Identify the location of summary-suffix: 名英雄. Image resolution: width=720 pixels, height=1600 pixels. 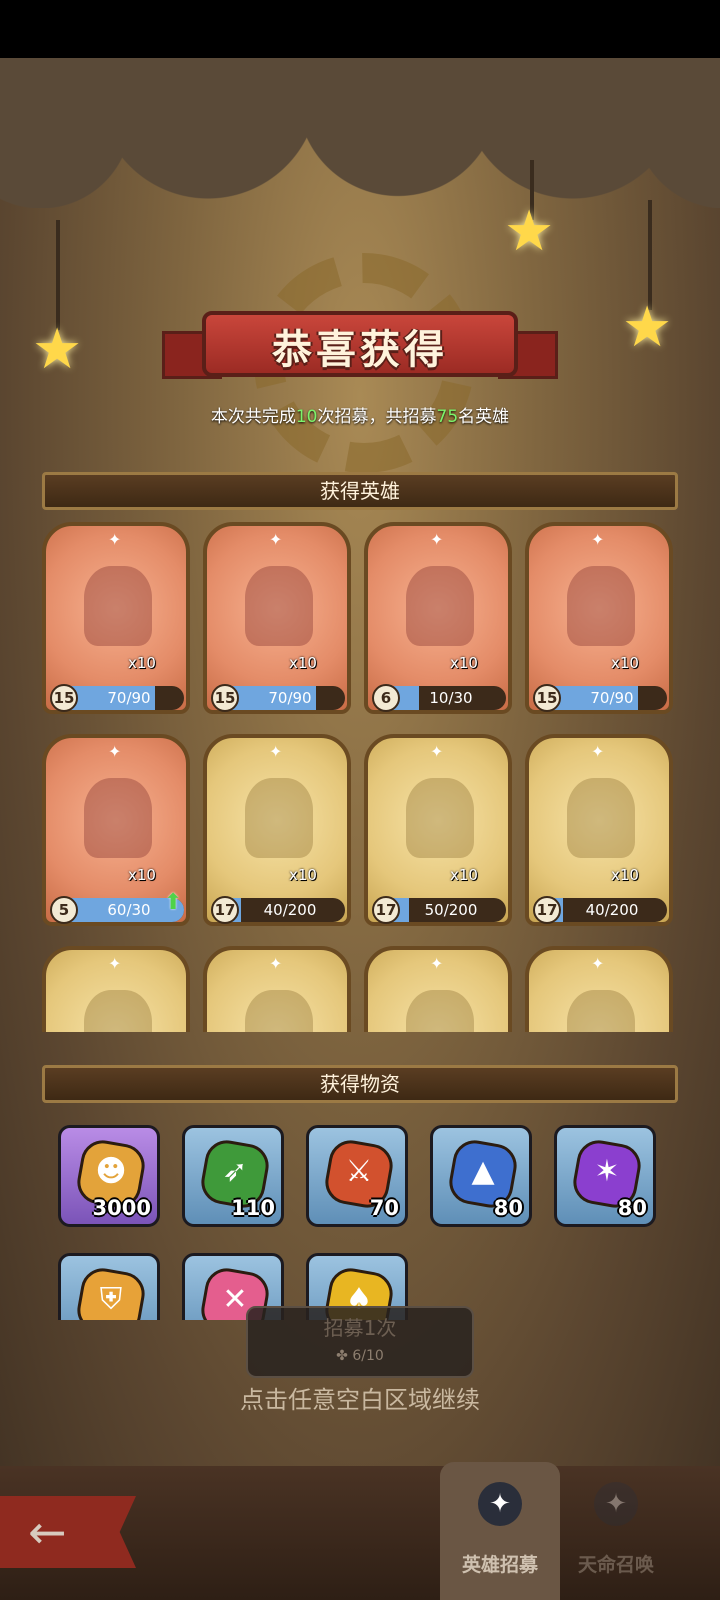
(484, 417).